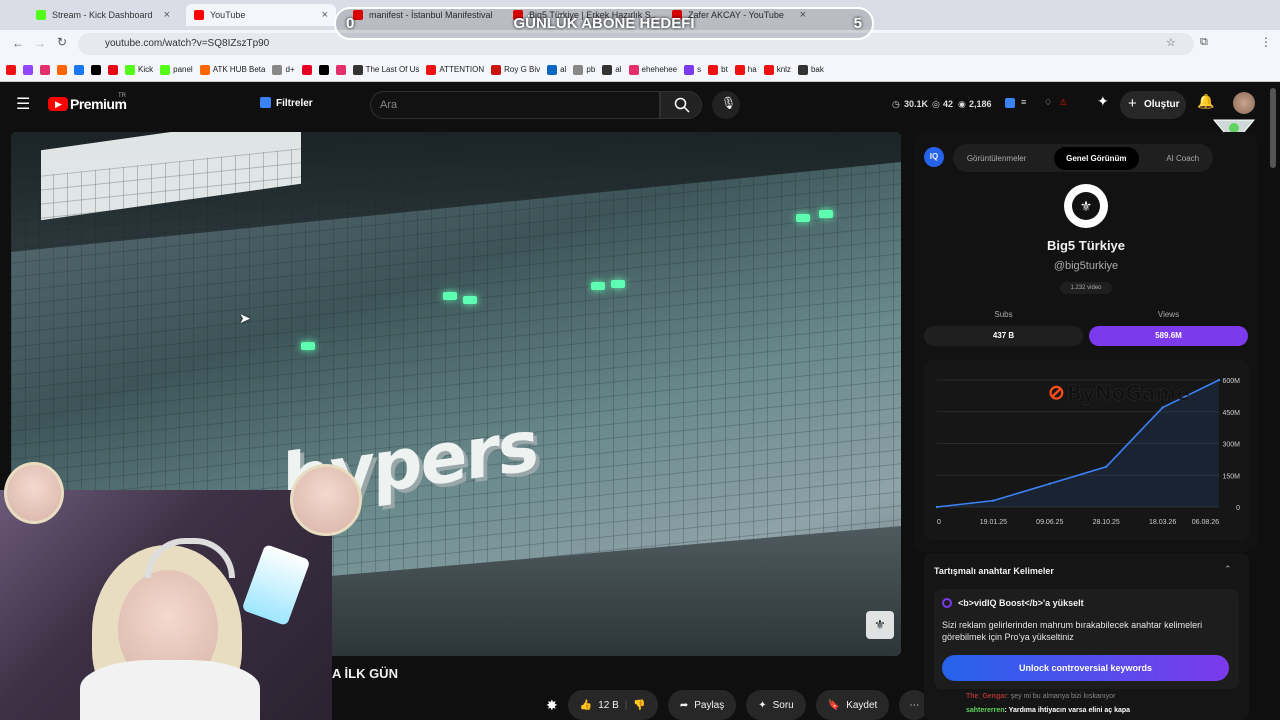  I want to click on bookmark-panel: panel, so click(176, 69).